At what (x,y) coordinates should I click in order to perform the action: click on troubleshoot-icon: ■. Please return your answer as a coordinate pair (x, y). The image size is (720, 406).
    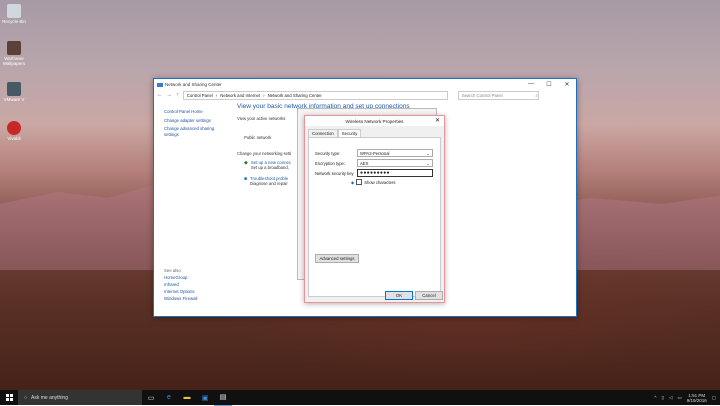
    Looking at the image, I should click on (246, 179).